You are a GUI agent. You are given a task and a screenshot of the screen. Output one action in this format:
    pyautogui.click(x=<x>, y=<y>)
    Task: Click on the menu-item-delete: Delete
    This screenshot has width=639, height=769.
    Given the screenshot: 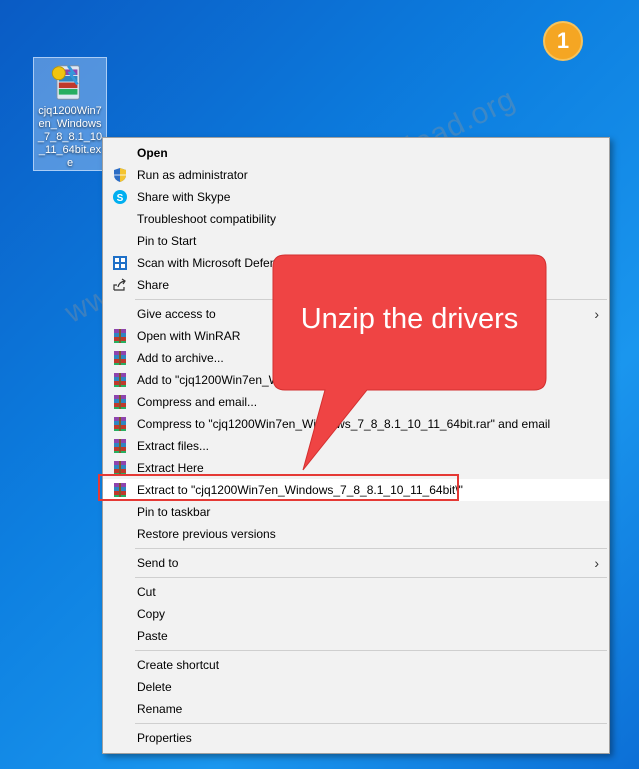 What is the action you would take?
    pyautogui.click(x=356, y=687)
    